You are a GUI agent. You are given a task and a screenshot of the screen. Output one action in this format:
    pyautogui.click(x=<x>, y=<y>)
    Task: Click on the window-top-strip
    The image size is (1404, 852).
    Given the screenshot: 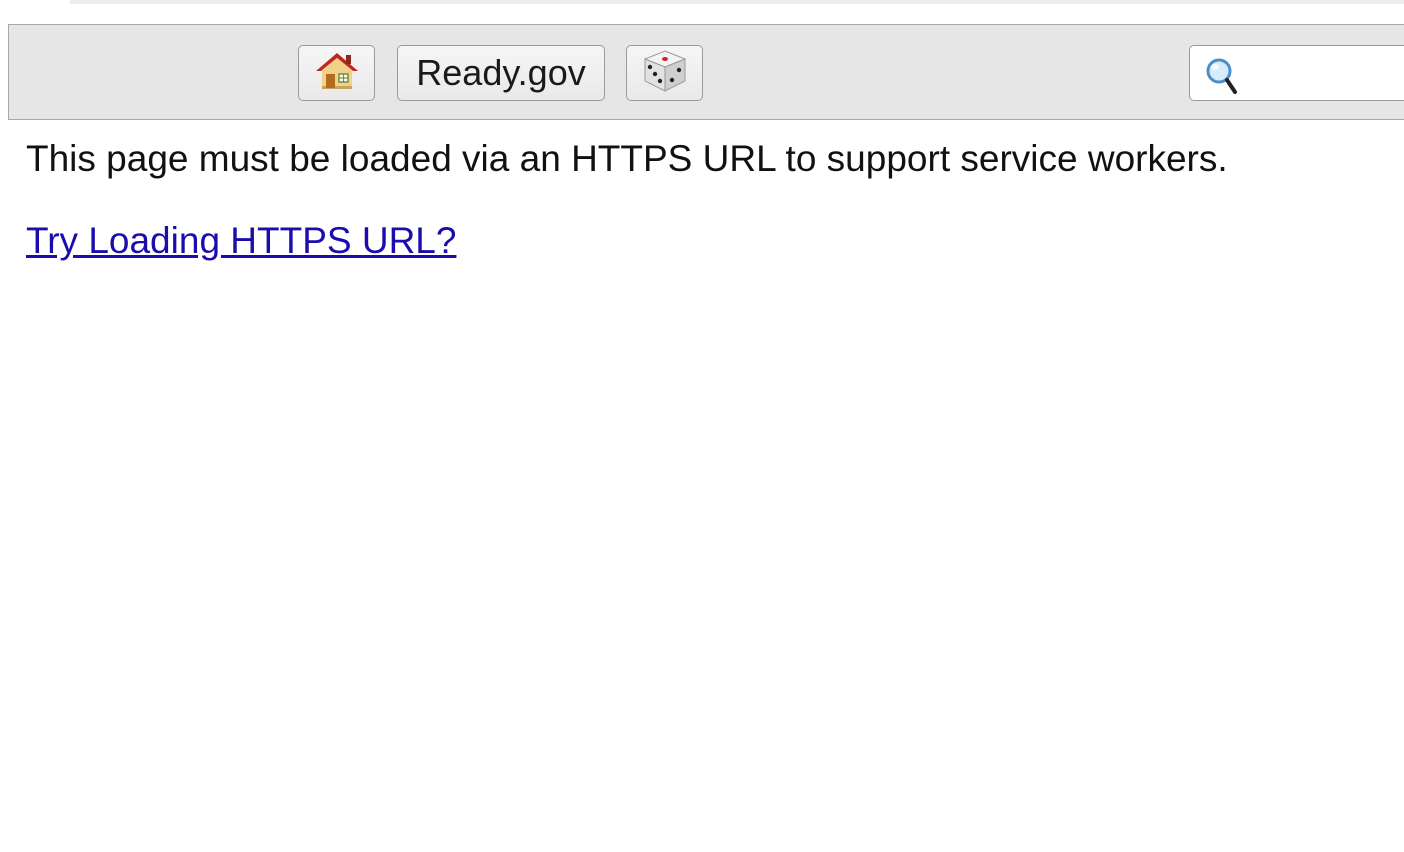 What is the action you would take?
    pyautogui.click(x=702, y=12)
    